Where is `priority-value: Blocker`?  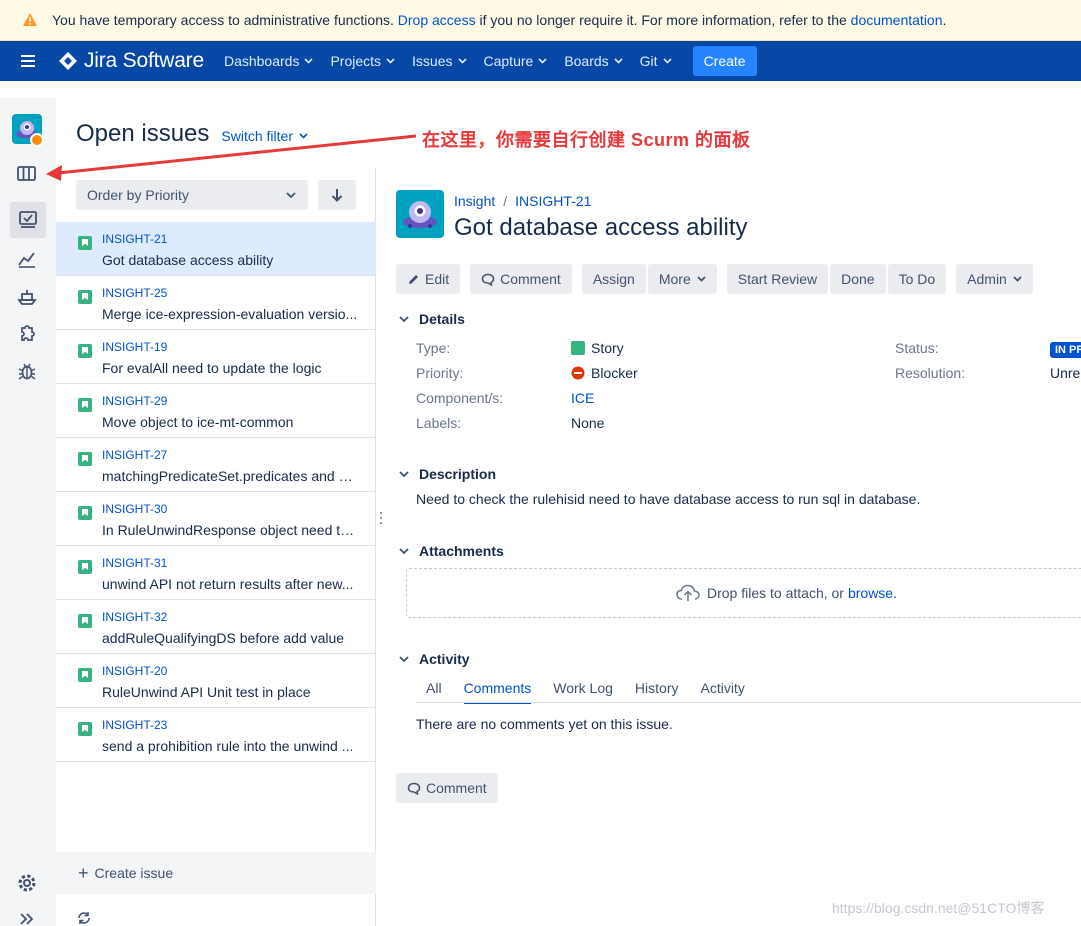
priority-value: Blocker is located at coordinates (604, 373).